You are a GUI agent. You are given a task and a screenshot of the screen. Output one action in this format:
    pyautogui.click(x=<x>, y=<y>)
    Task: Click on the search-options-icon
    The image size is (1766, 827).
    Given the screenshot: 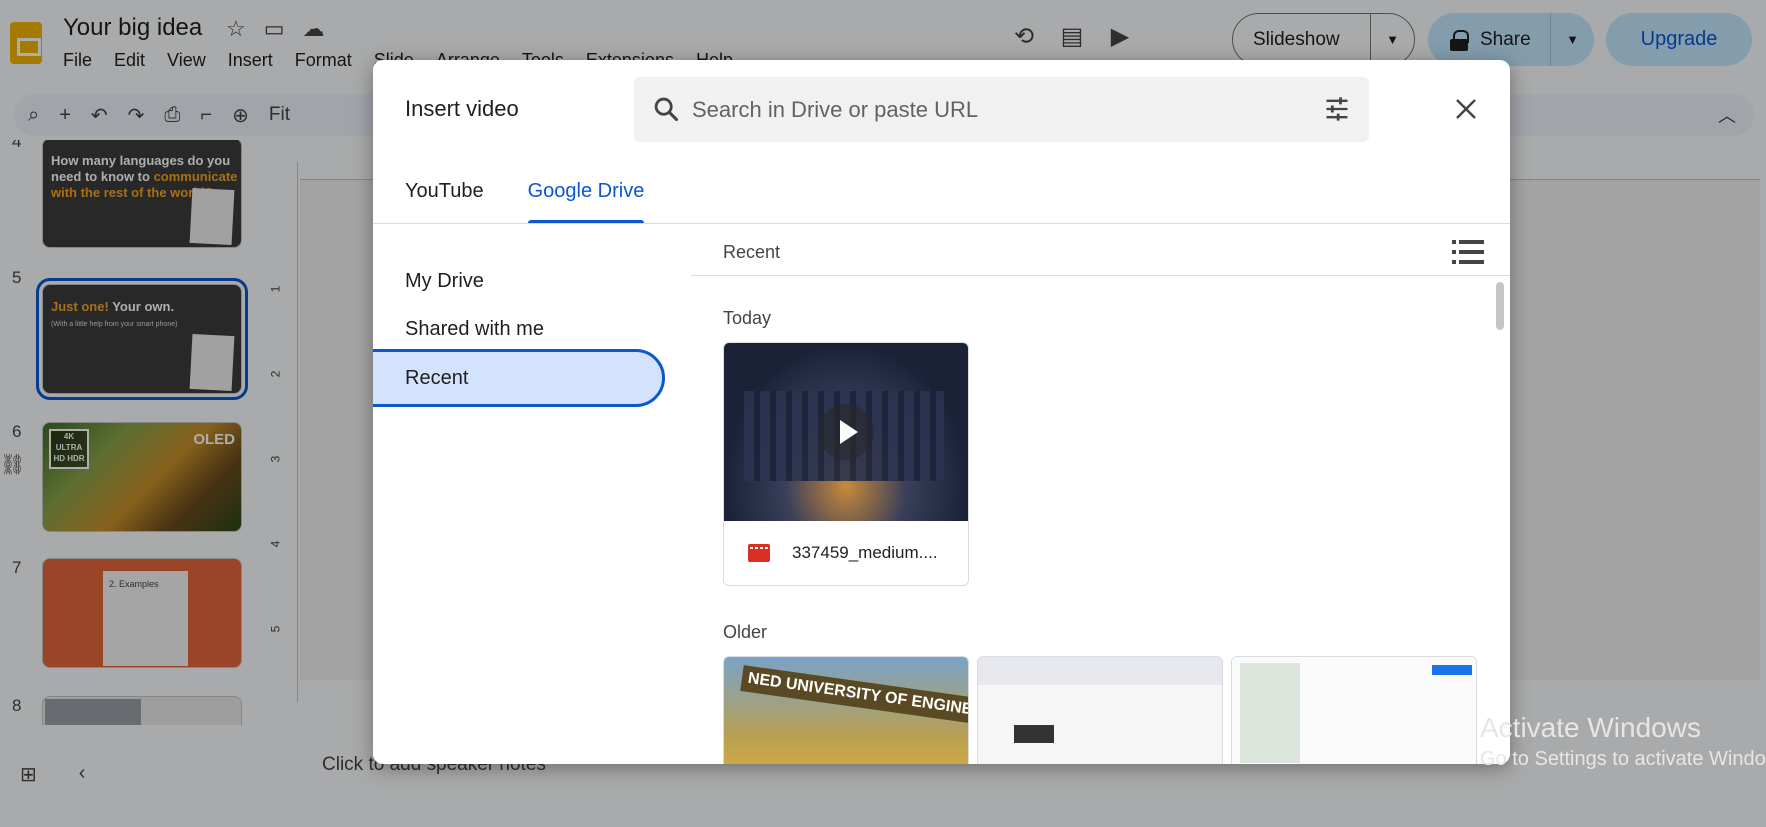 What is the action you would take?
    pyautogui.click(x=1337, y=109)
    